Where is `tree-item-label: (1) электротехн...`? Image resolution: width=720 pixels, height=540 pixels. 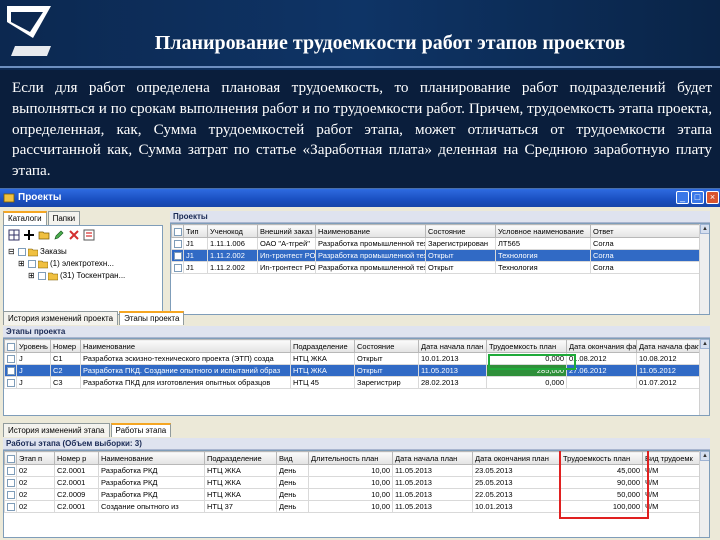
tree-item-label: (1) электротехн... is located at coordinates (82, 263).